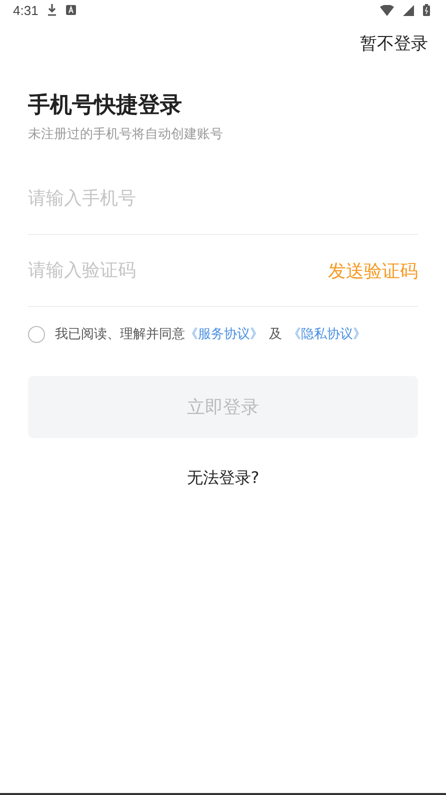 The height and width of the screenshot is (795, 446). What do you see at coordinates (36, 334) in the screenshot?
I see `agreement-checkbox` at bounding box center [36, 334].